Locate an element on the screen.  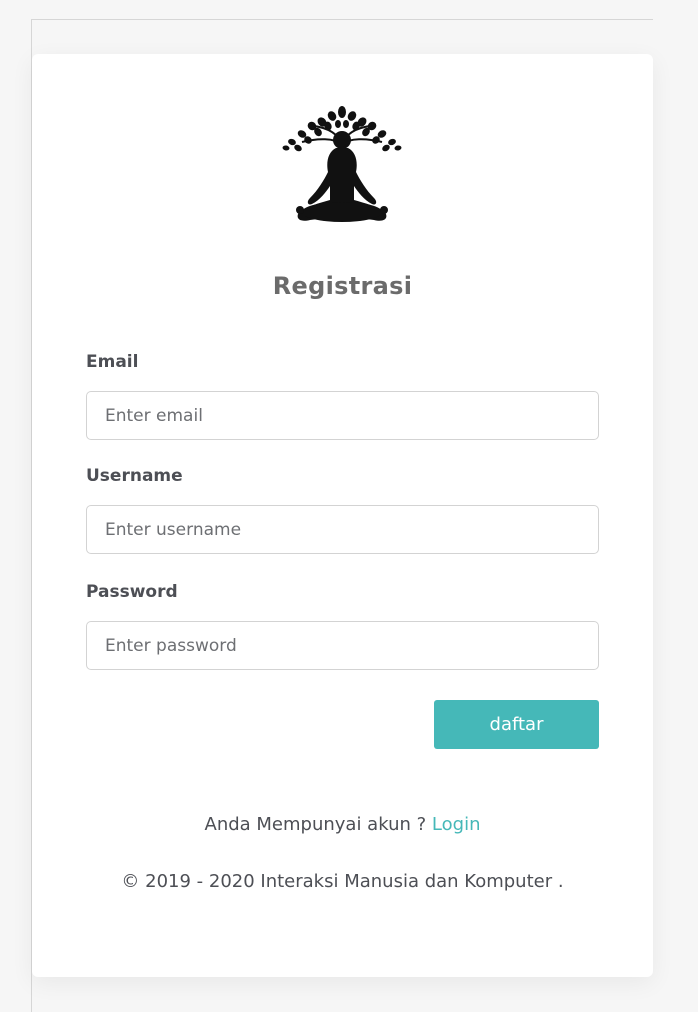
daftar-button: daftar is located at coordinates (516, 724).